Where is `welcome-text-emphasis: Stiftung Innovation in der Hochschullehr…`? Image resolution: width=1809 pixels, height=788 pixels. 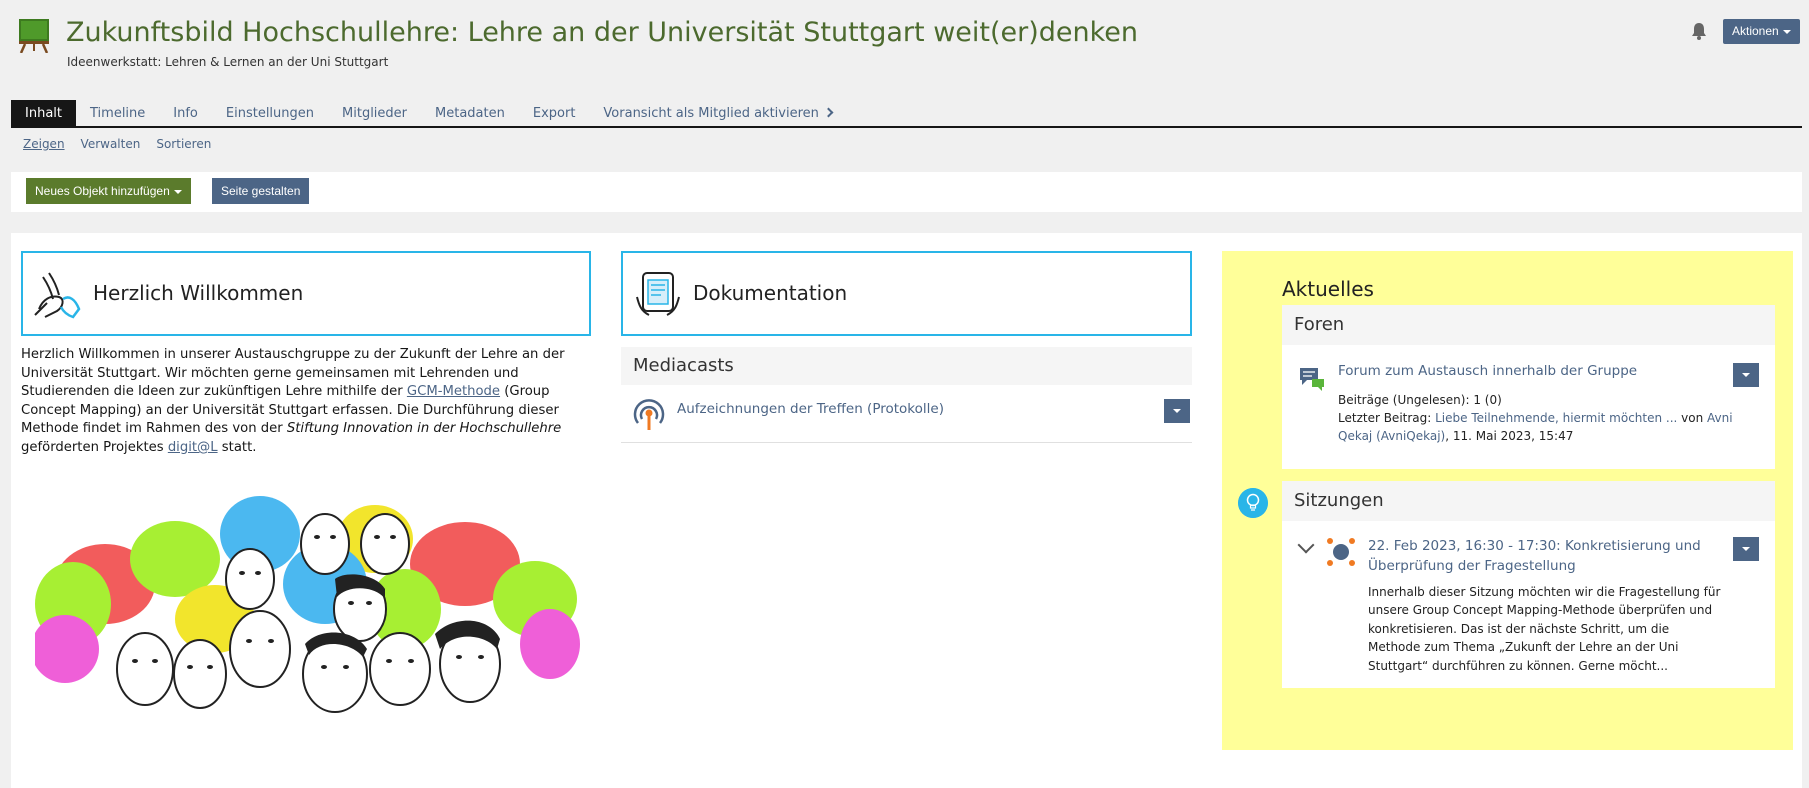 welcome-text-emphasis: Stiftung Innovation in der Hochschullehr… is located at coordinates (424, 429).